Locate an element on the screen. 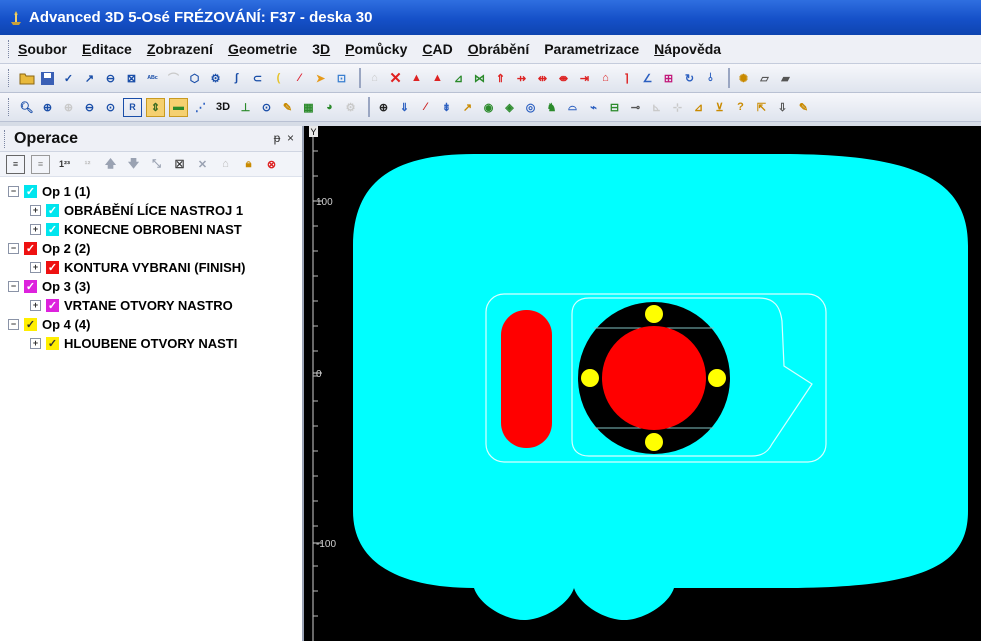  extend-icon: ⇹ is located at coordinates (542, 78).